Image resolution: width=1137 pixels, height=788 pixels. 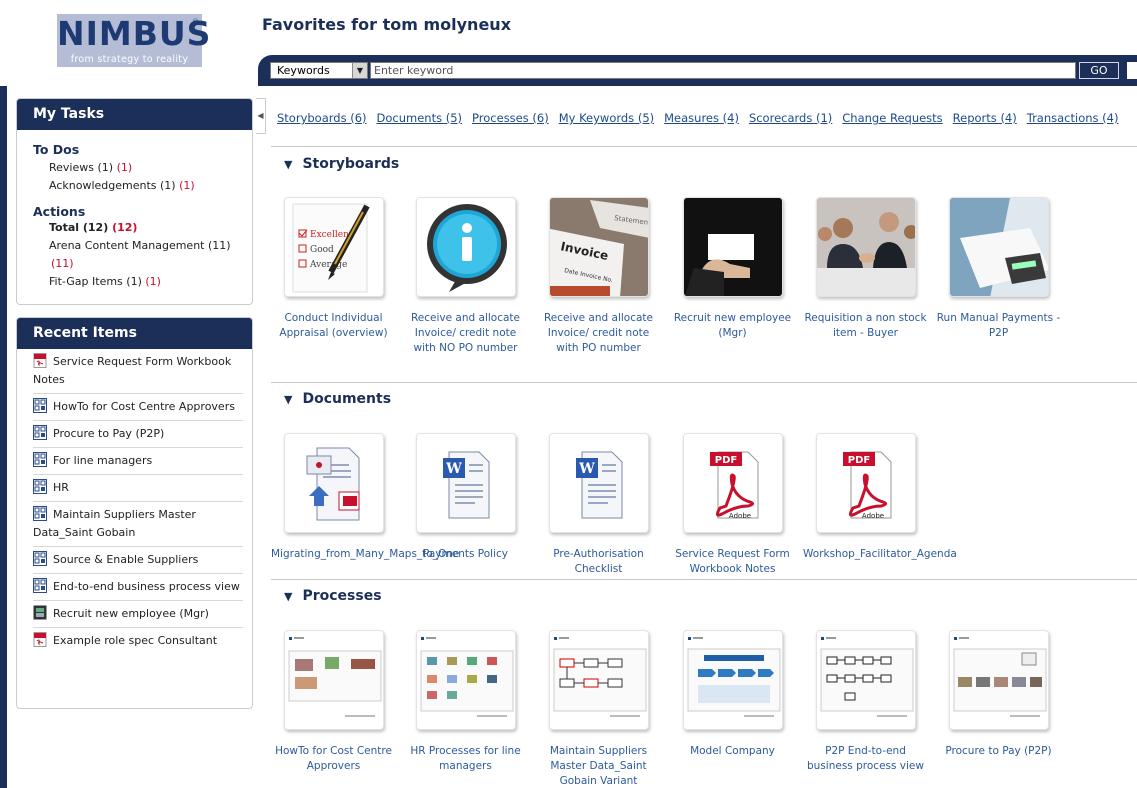 What do you see at coordinates (109, 433) in the screenshot?
I see `recent-item-label: Procure to Pay (P2P)` at bounding box center [109, 433].